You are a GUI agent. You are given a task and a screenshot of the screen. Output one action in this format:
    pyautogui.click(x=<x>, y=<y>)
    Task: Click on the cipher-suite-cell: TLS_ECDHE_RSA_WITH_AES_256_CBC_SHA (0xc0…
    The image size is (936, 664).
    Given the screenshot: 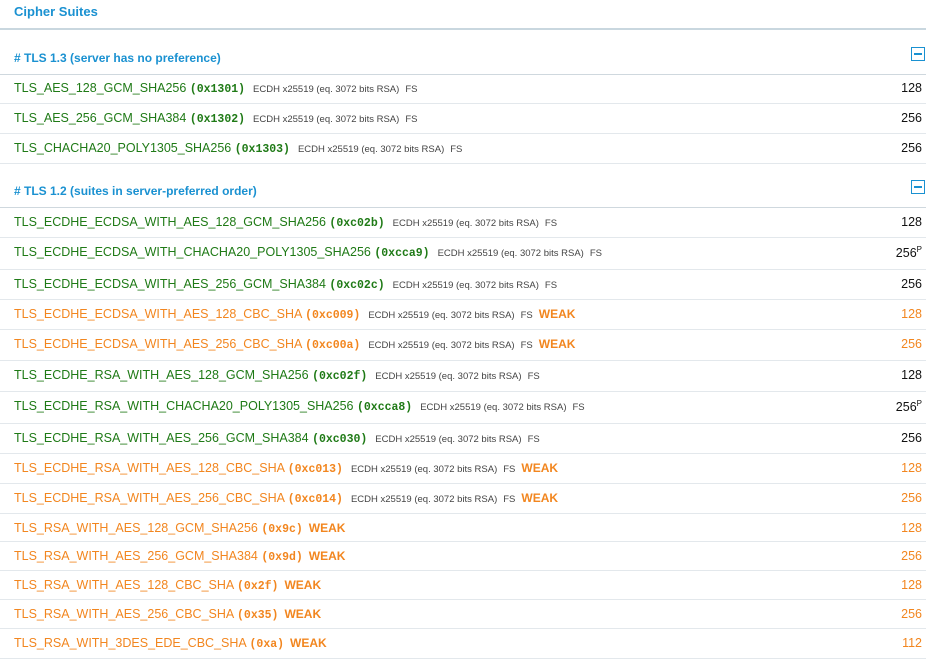 What is the action you would take?
    pyautogui.click(x=286, y=498)
    